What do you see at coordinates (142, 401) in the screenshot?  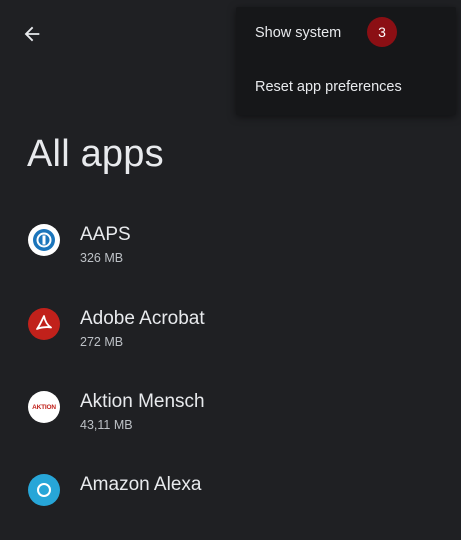 I see `app-name: Aktion Mensch` at bounding box center [142, 401].